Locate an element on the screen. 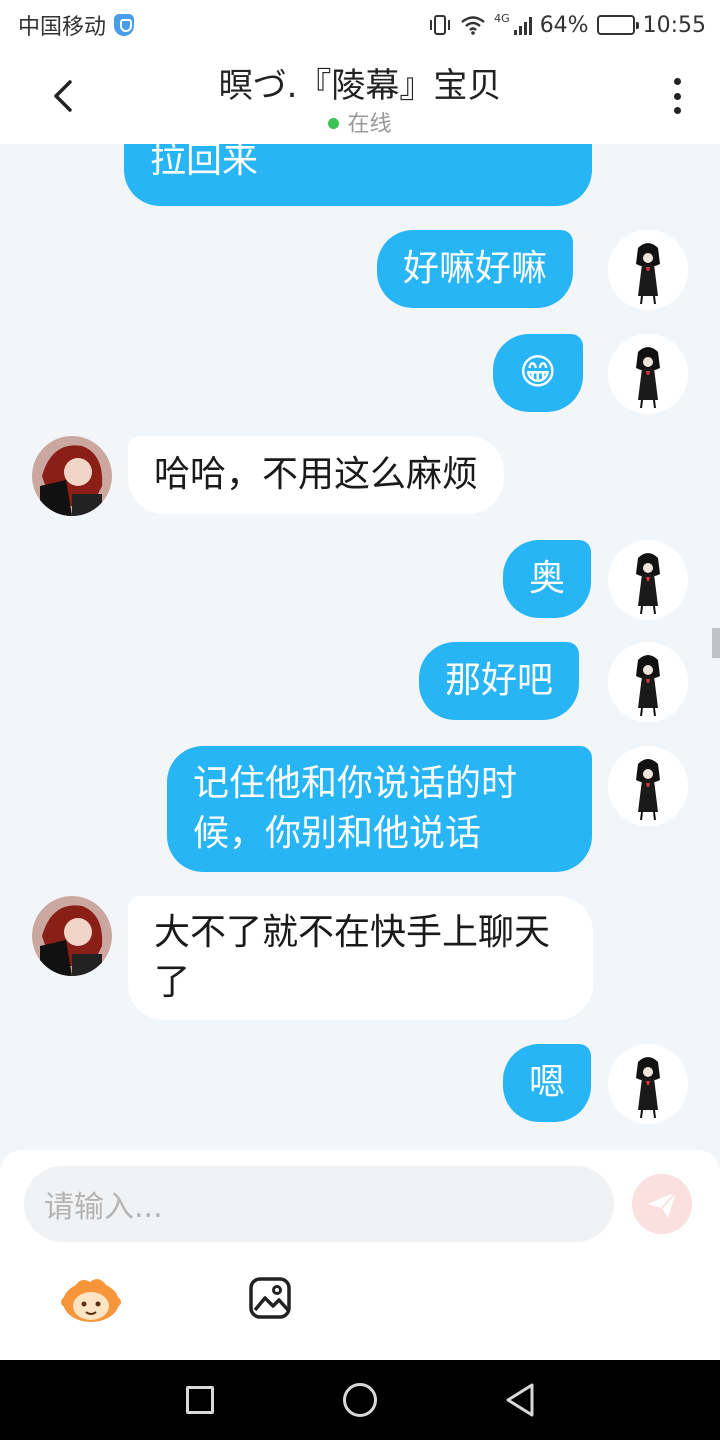  chat-header: 暝づ.『陵幕』宝贝 在线 is located at coordinates (360, 97).